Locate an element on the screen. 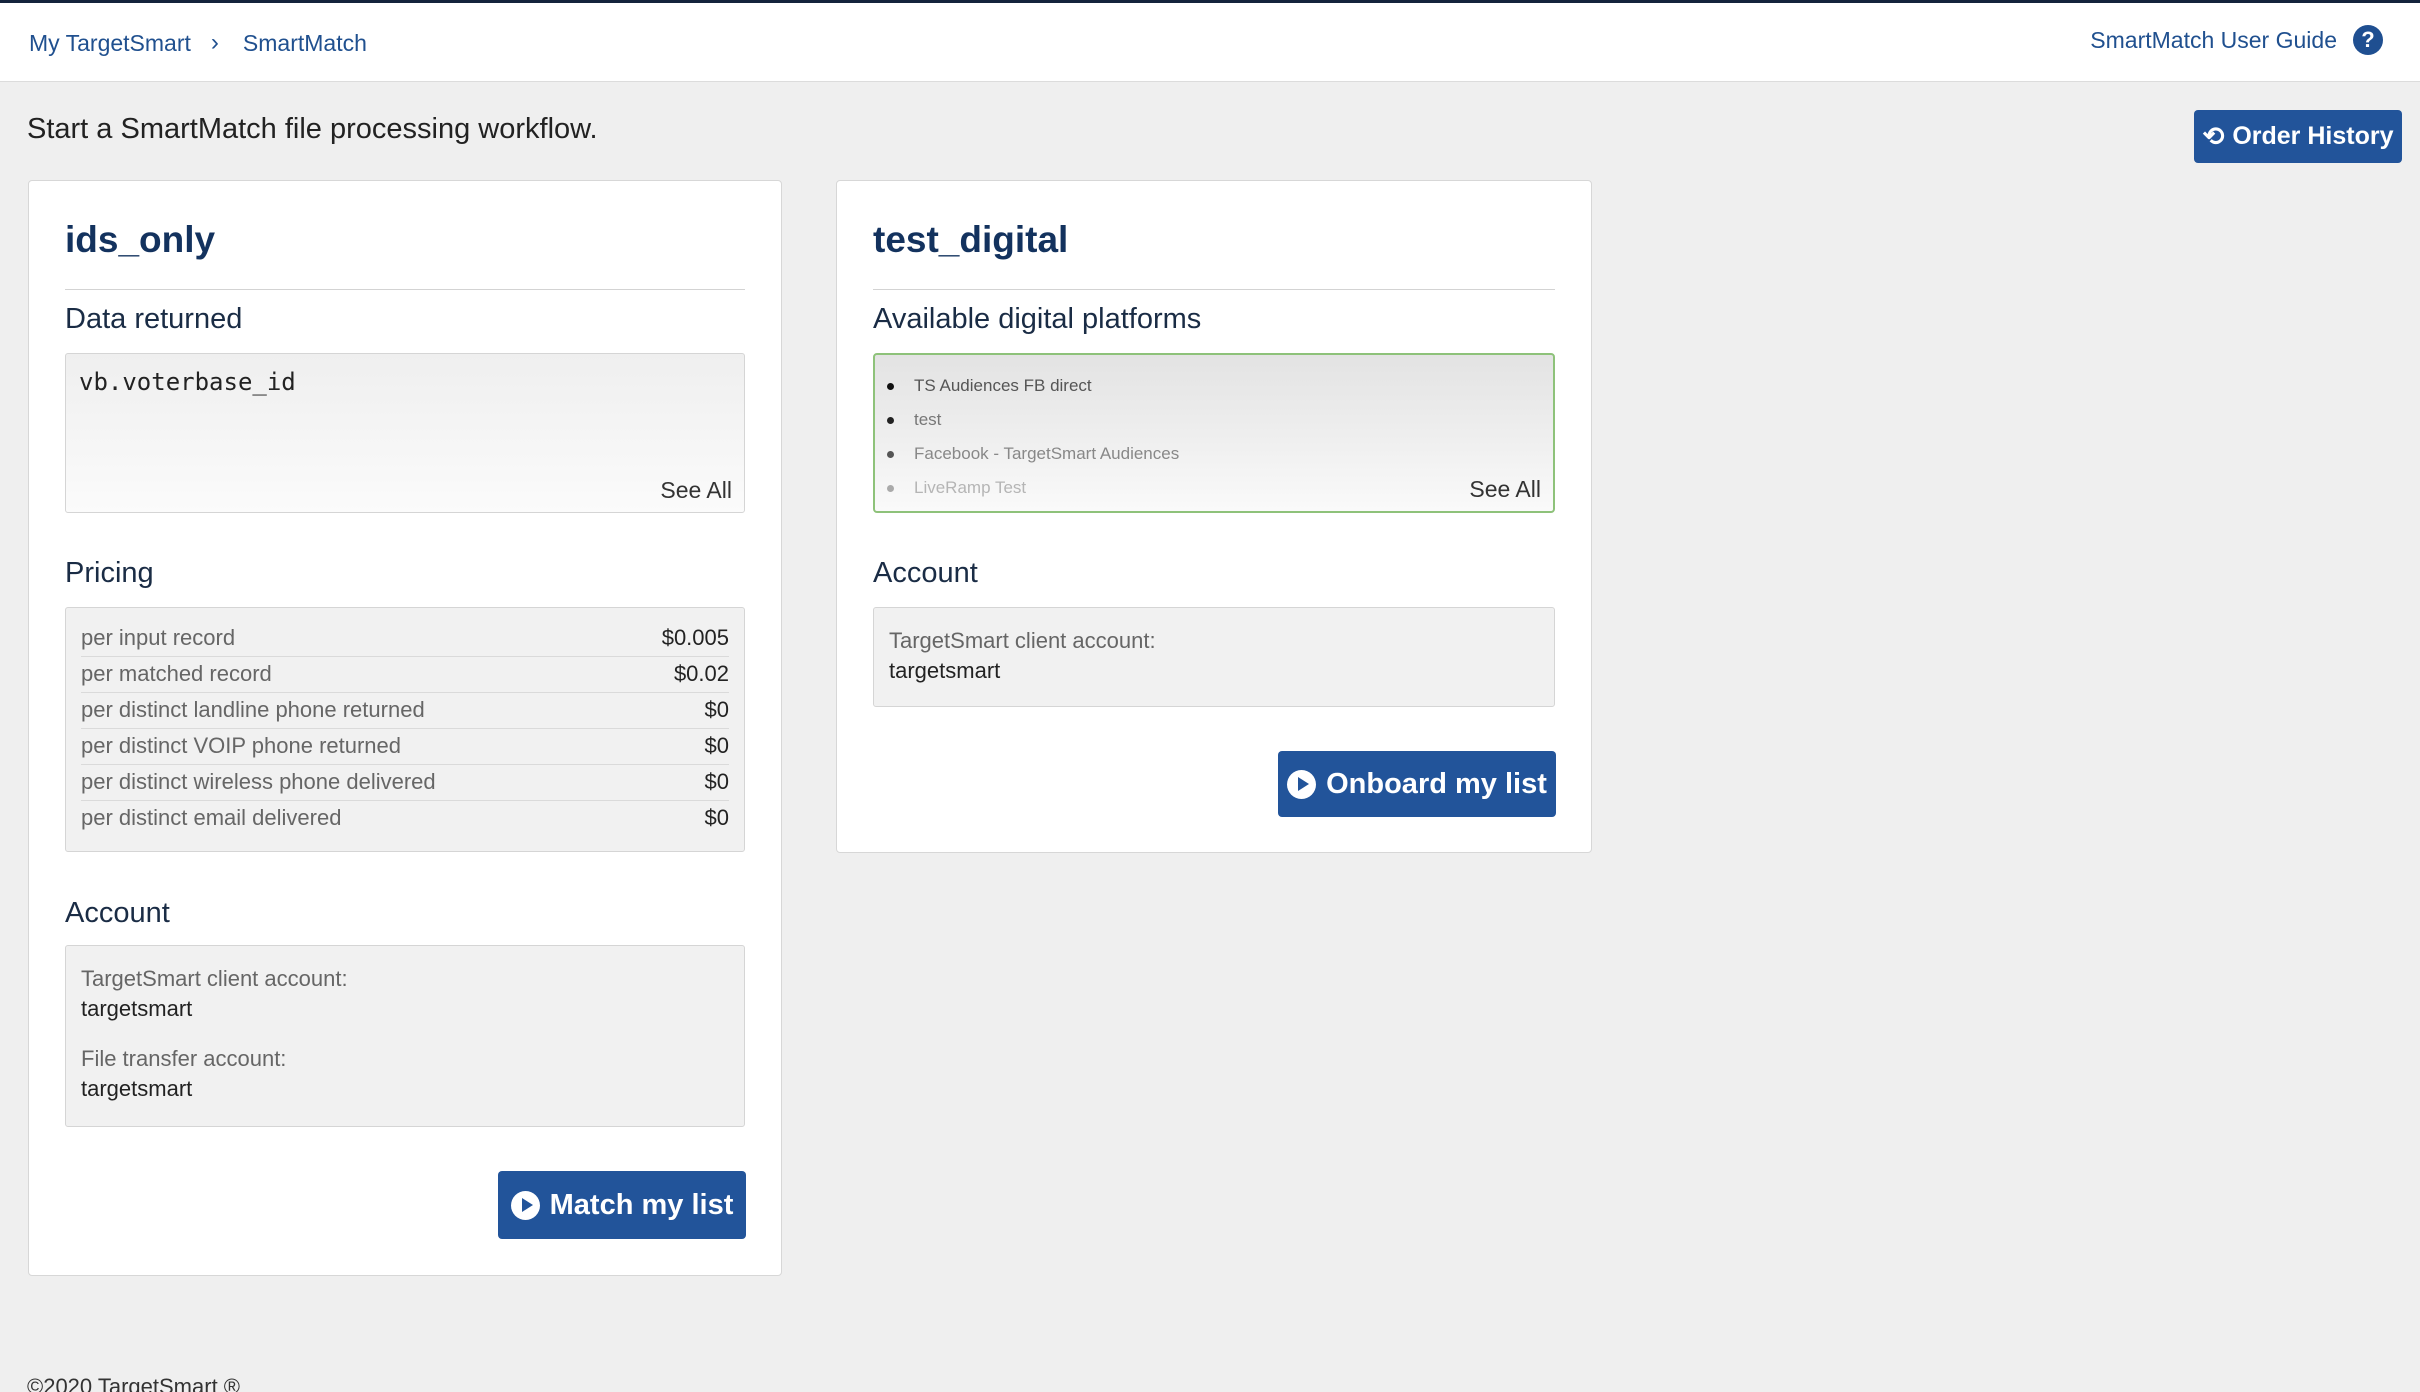  pricing-row-value: $0.02 is located at coordinates (701, 673).